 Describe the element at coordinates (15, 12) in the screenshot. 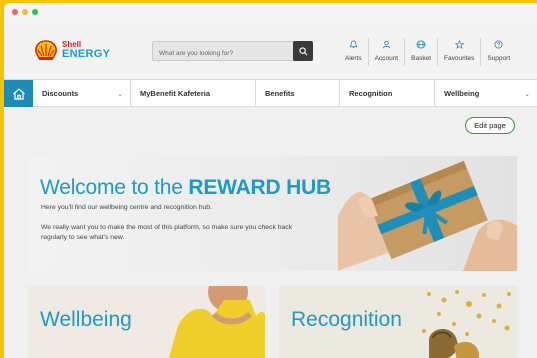

I see `close-window-button` at that location.